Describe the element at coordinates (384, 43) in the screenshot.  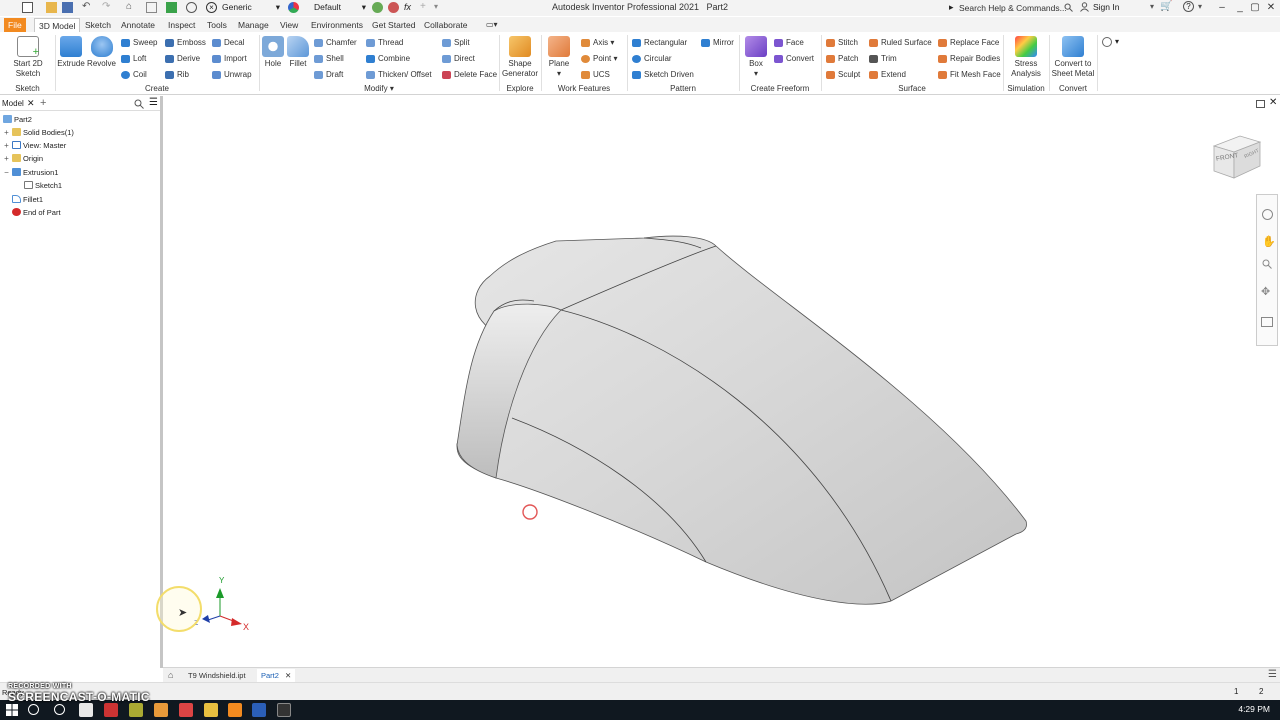
I see `thread-button: Thread` at that location.